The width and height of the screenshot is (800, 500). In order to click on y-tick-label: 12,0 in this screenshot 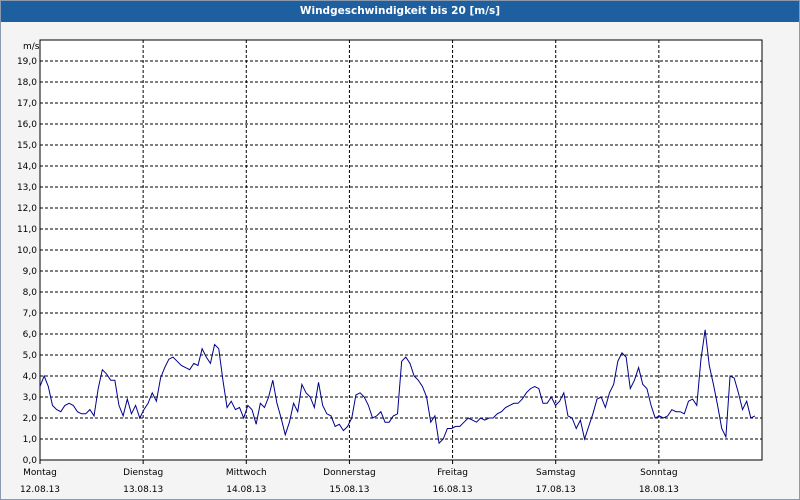, I will do `click(27, 209)`.